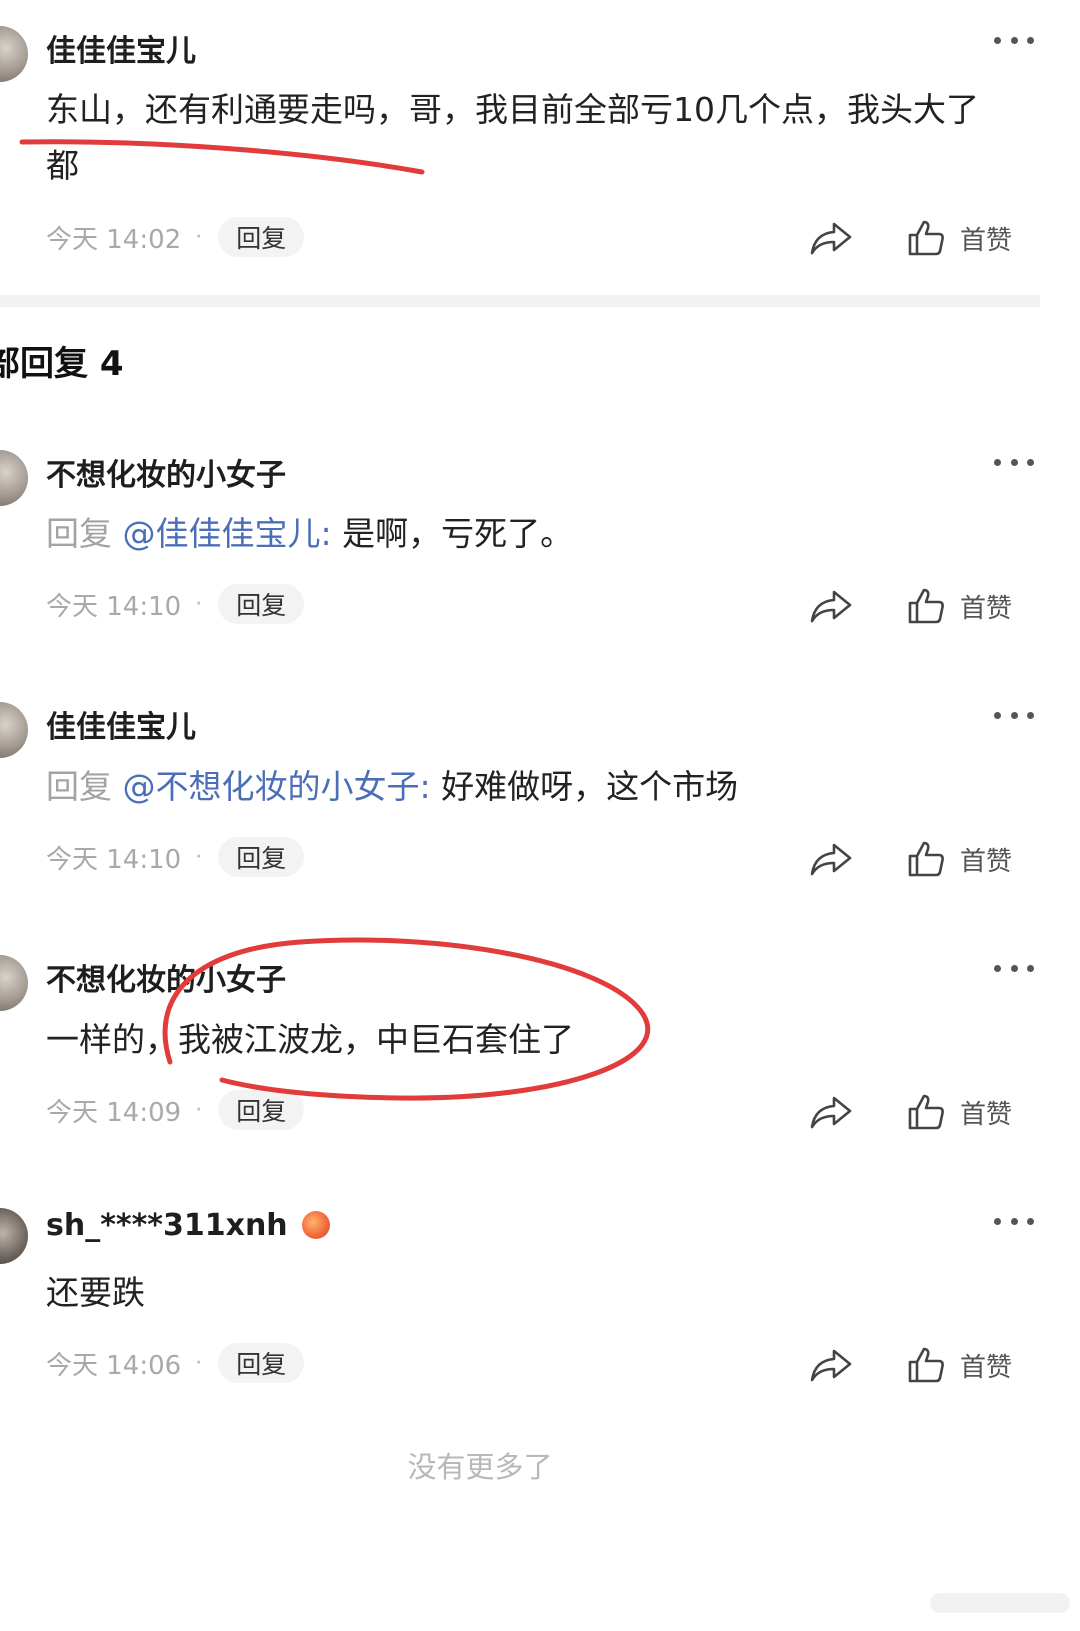 The width and height of the screenshot is (1080, 1631). I want to click on reply-time: 今天 14:09, so click(114, 1112).